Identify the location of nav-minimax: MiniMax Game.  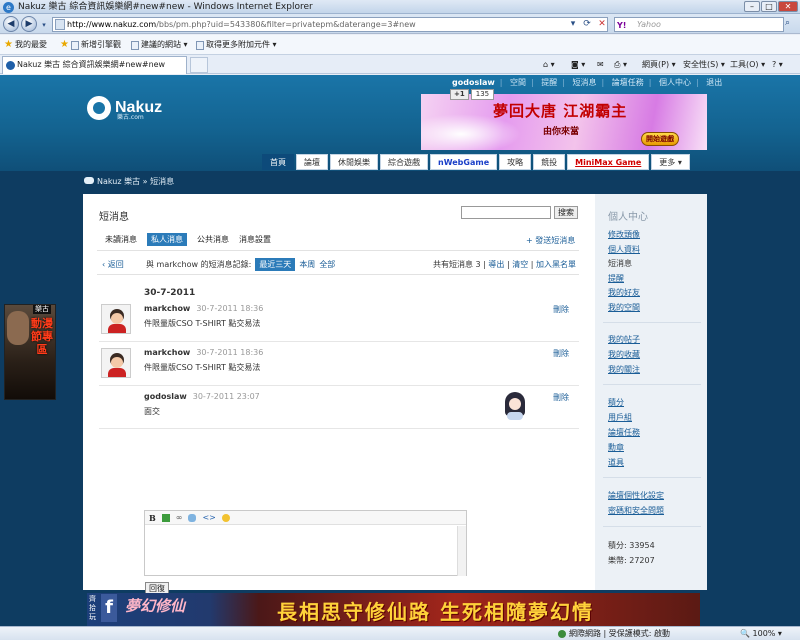
(608, 162).